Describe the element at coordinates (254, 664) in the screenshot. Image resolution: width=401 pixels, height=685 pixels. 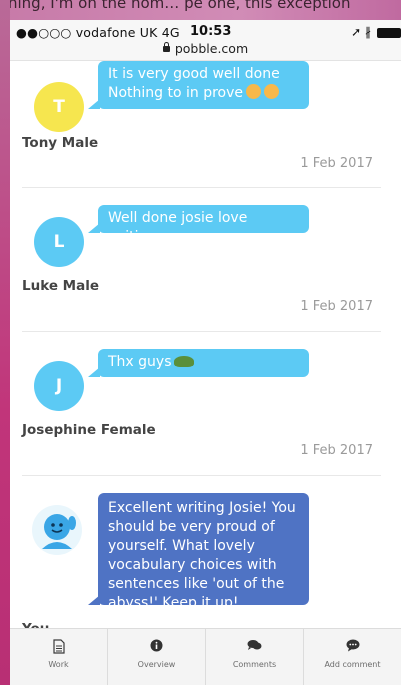
I see `tab-label: Comments` at that location.